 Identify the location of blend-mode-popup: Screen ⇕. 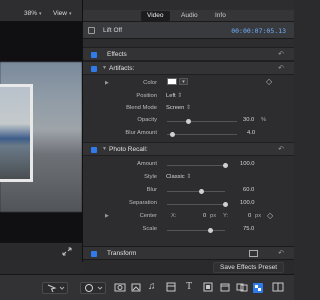
(178, 108).